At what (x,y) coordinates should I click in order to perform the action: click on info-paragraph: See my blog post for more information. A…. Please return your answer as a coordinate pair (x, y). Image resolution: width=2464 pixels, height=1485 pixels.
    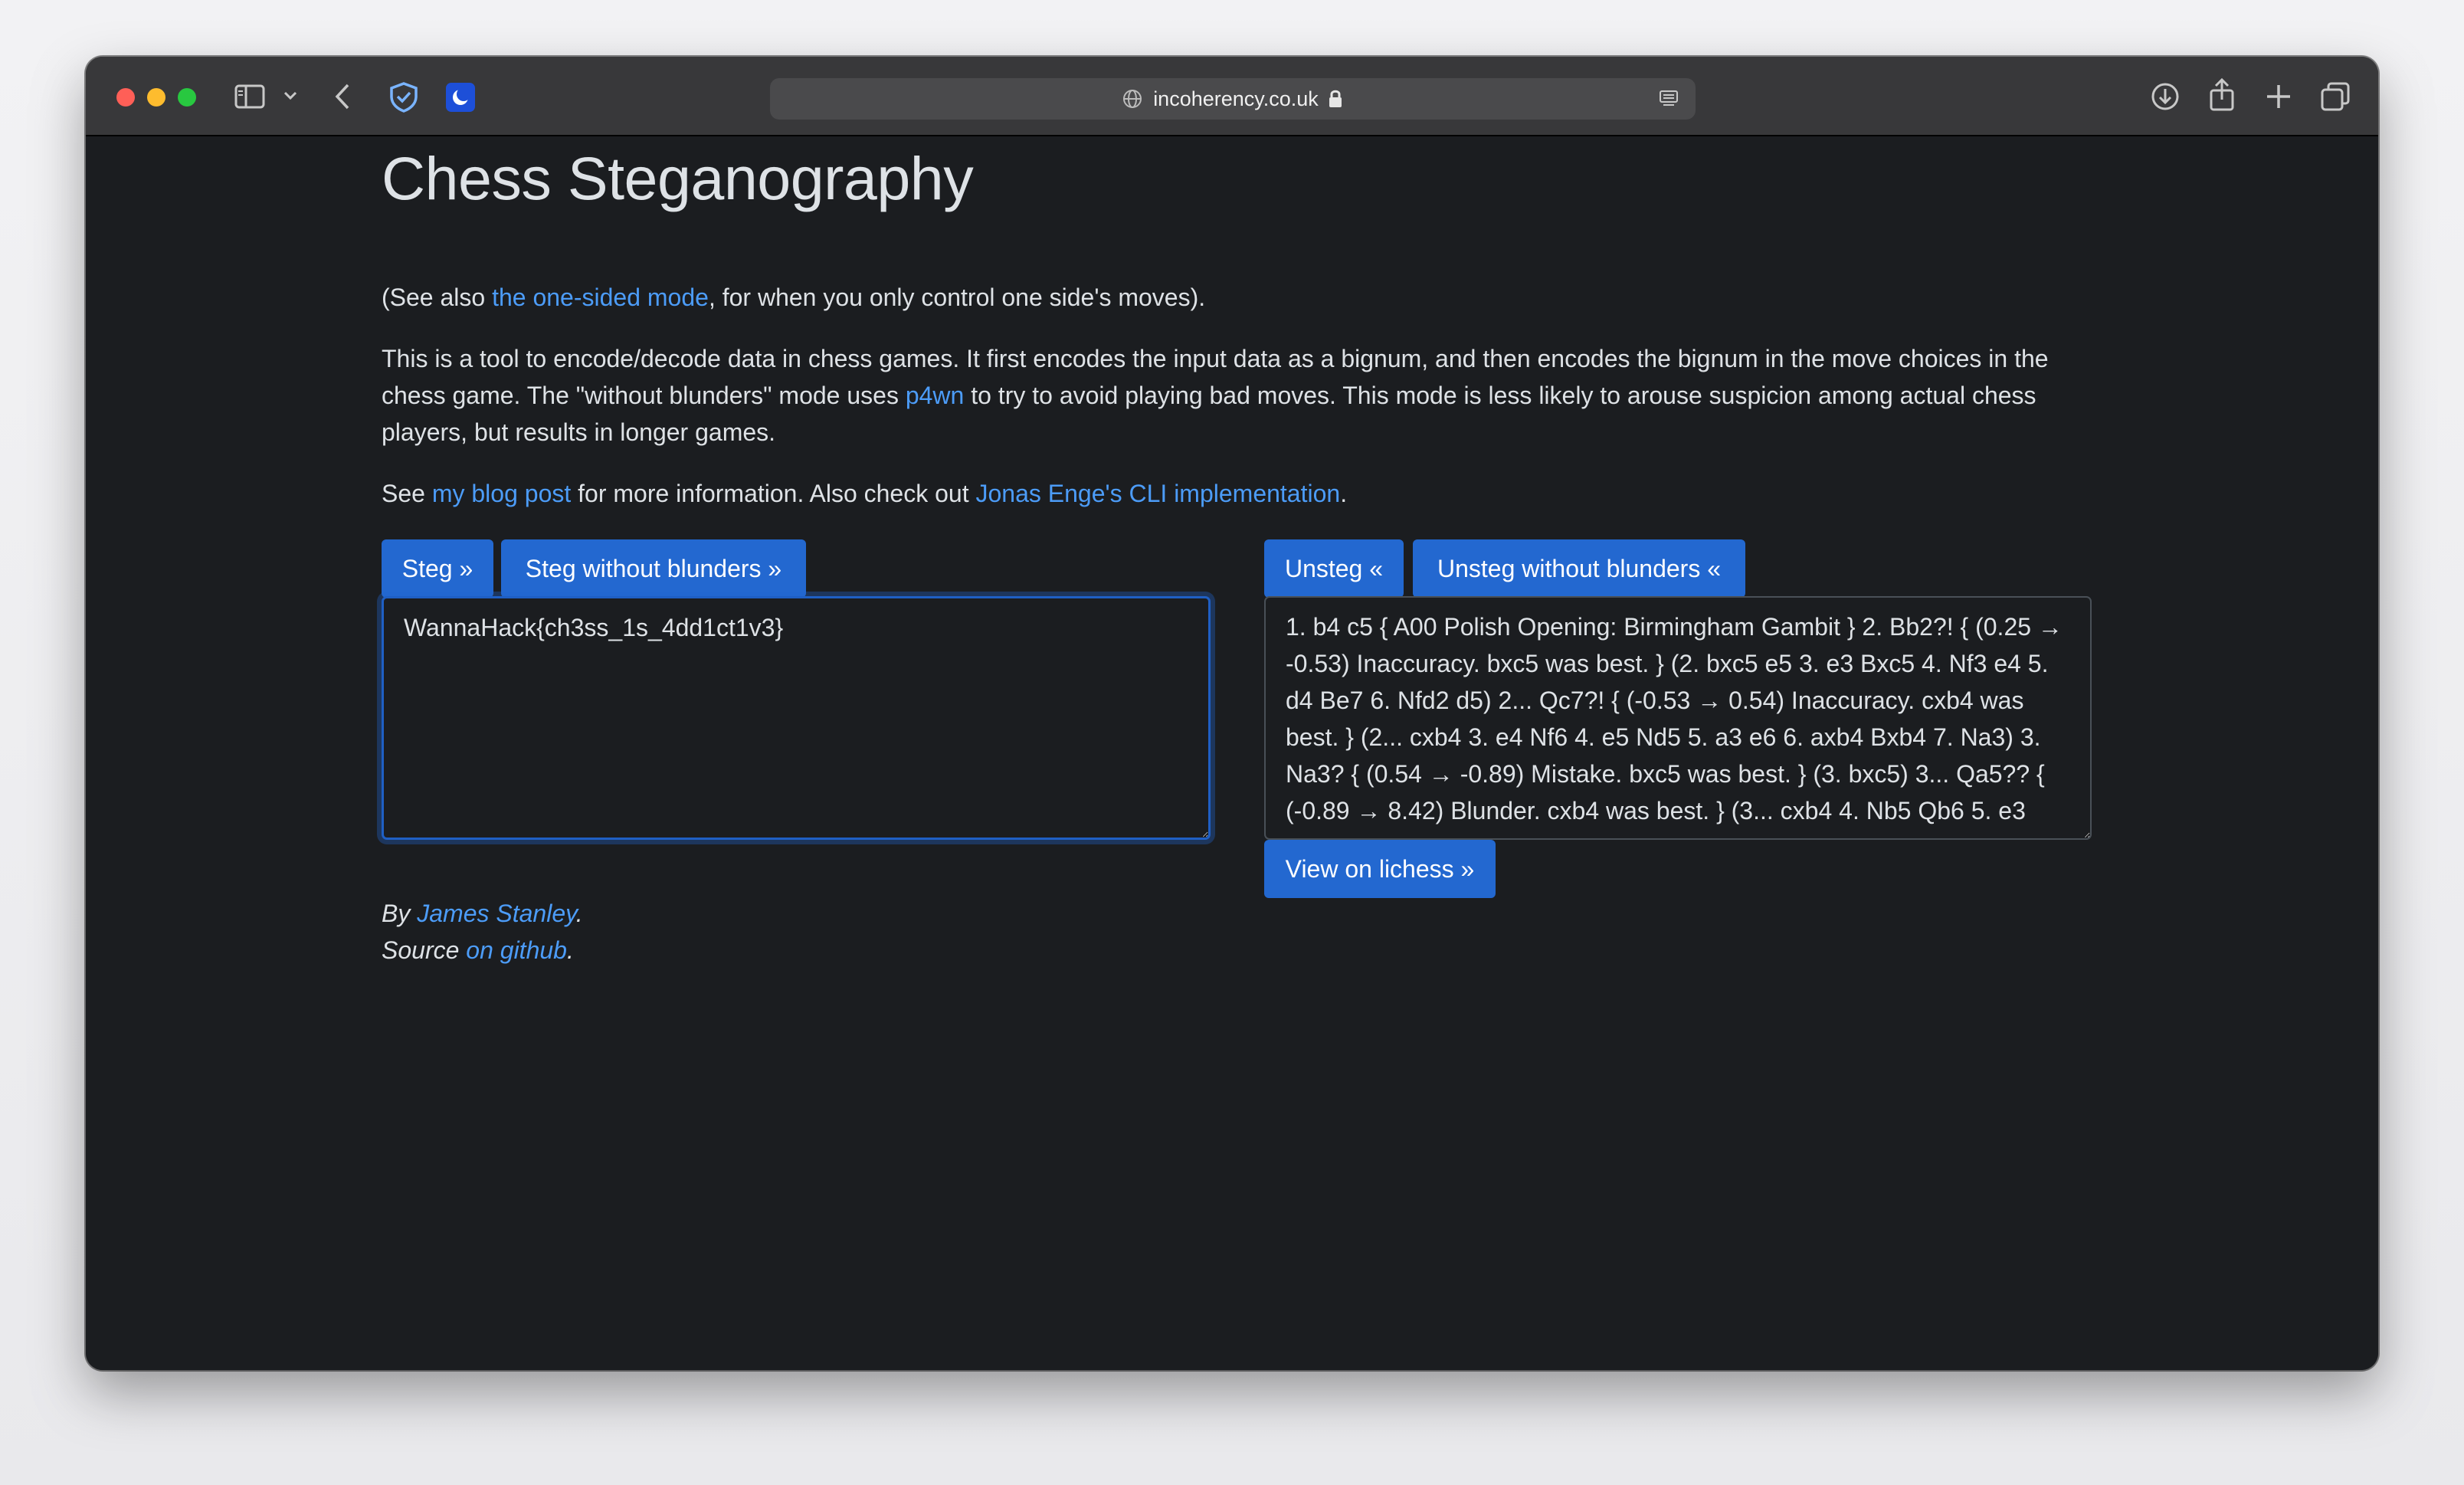
    Looking at the image, I should click on (1233, 493).